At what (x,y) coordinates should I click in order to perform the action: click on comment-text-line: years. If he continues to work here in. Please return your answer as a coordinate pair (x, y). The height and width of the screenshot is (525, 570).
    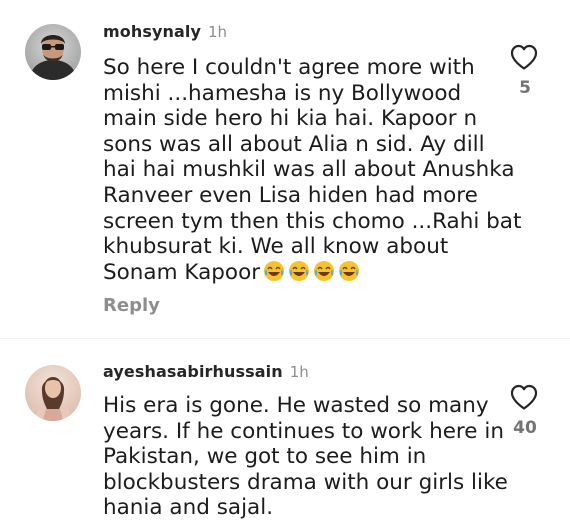
    Looking at the image, I should click on (303, 431).